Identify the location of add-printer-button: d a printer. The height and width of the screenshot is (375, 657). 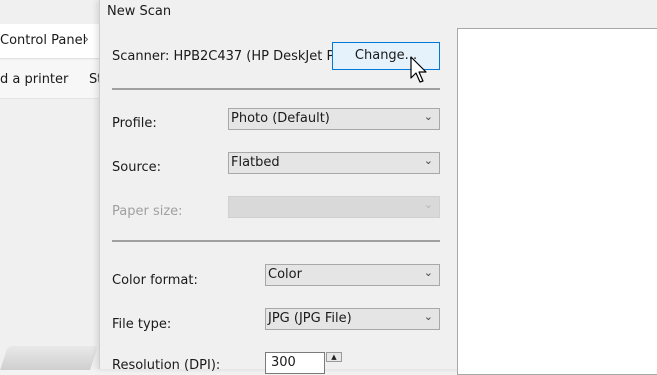
(34, 79).